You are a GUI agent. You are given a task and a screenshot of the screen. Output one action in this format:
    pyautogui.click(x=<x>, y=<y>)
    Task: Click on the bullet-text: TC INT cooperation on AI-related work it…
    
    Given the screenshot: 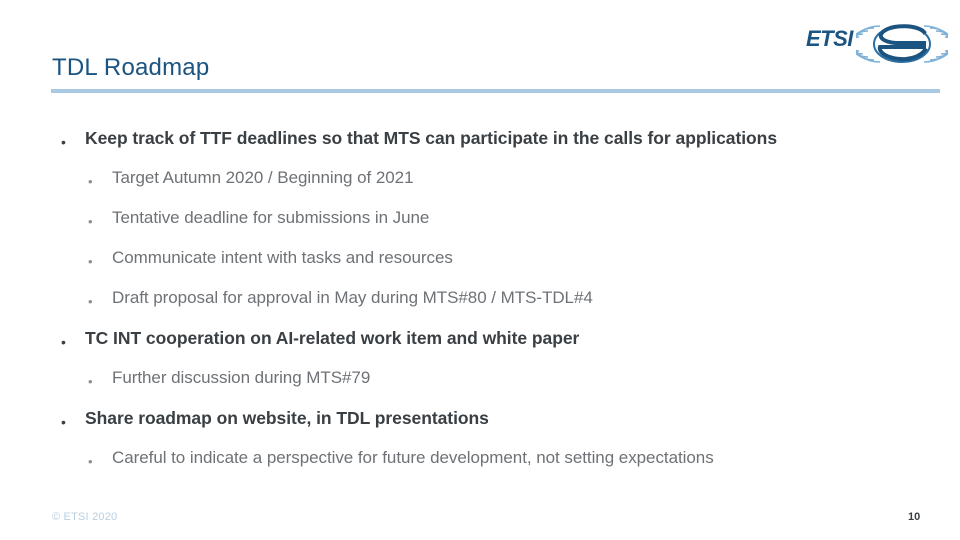 What is the action you would take?
    pyautogui.click(x=332, y=338)
    